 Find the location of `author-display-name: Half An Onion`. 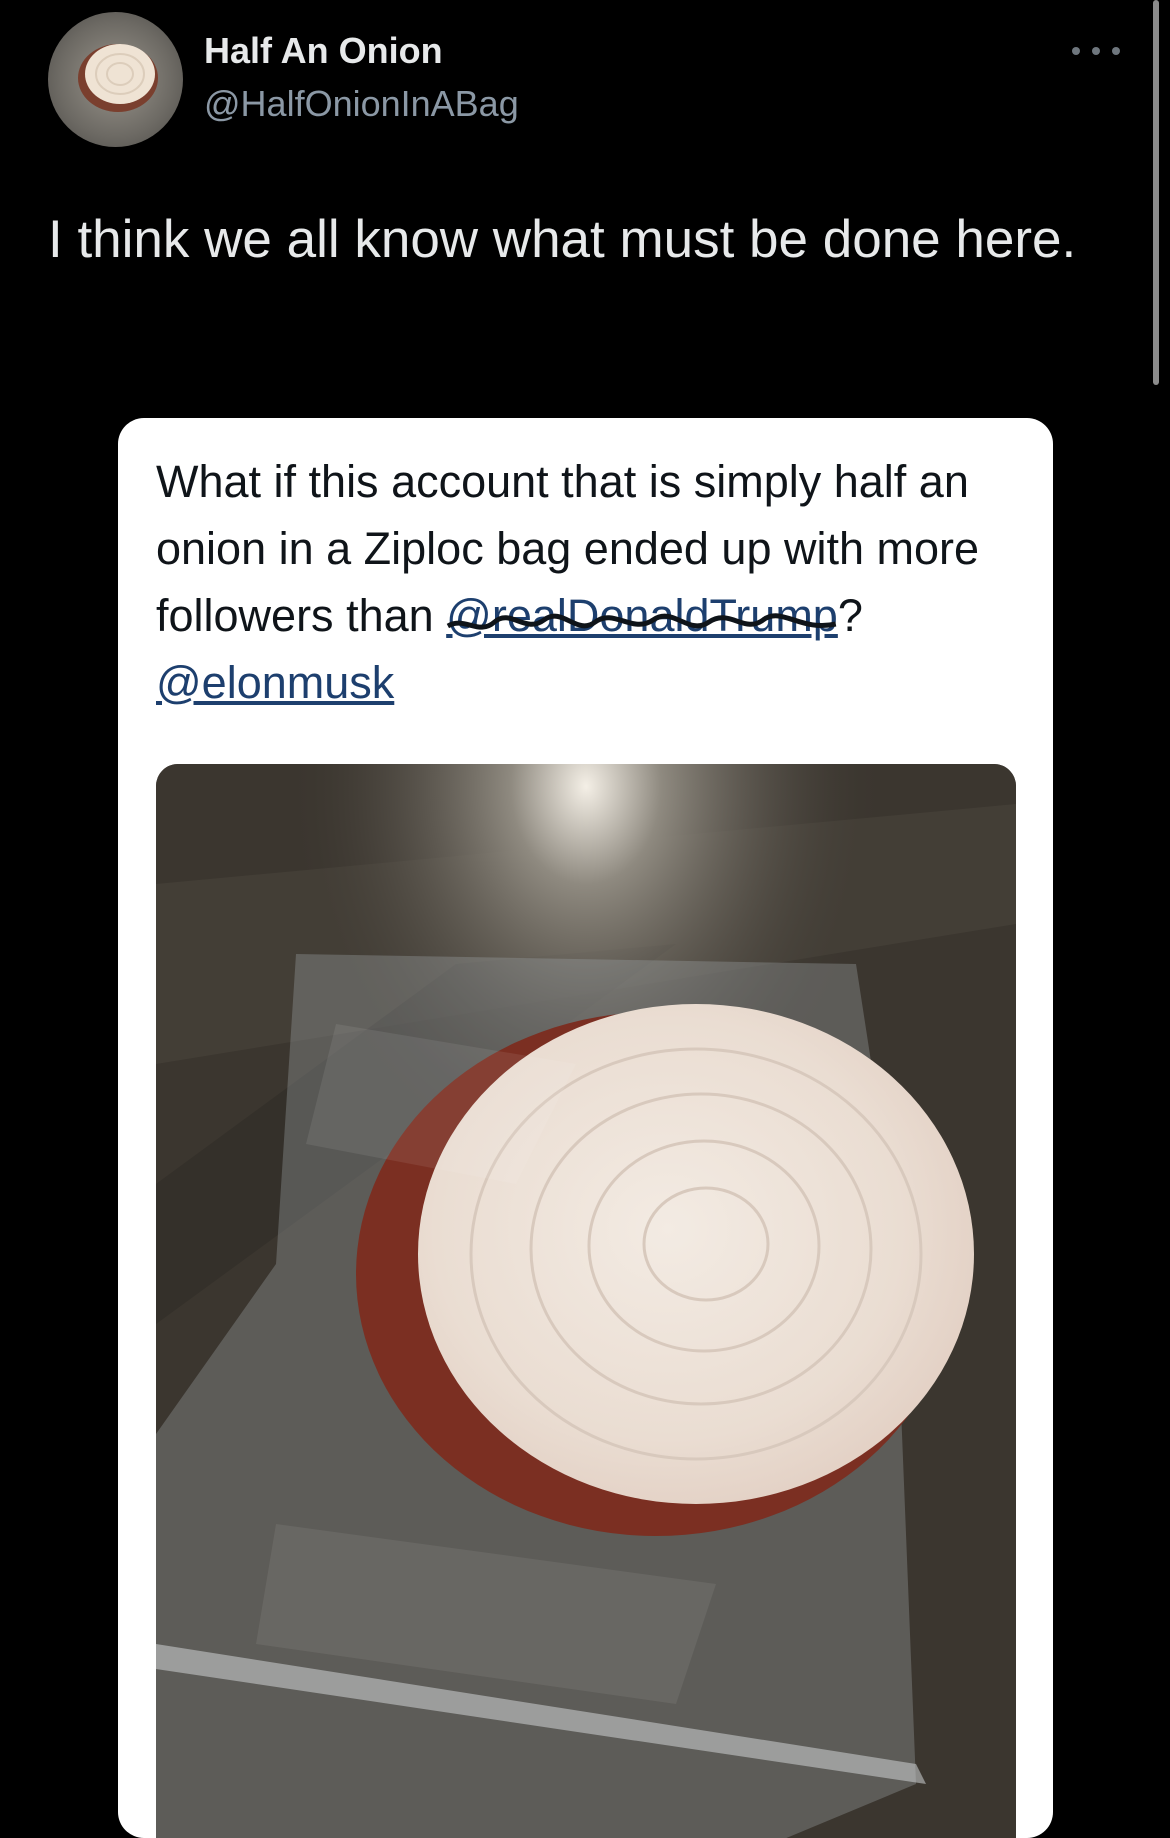

author-display-name: Half An Onion is located at coordinates (323, 51).